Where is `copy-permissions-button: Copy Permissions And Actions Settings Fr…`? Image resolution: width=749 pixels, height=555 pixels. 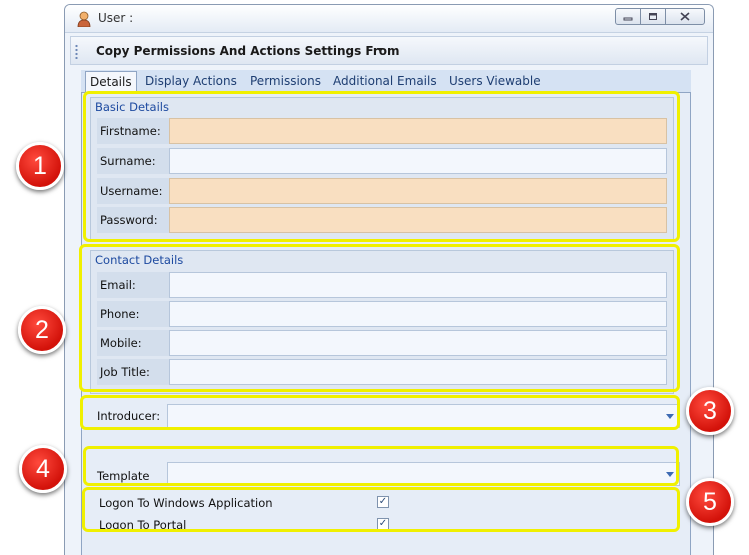
copy-permissions-button: Copy Permissions And Actions Settings Fr… is located at coordinates (248, 51).